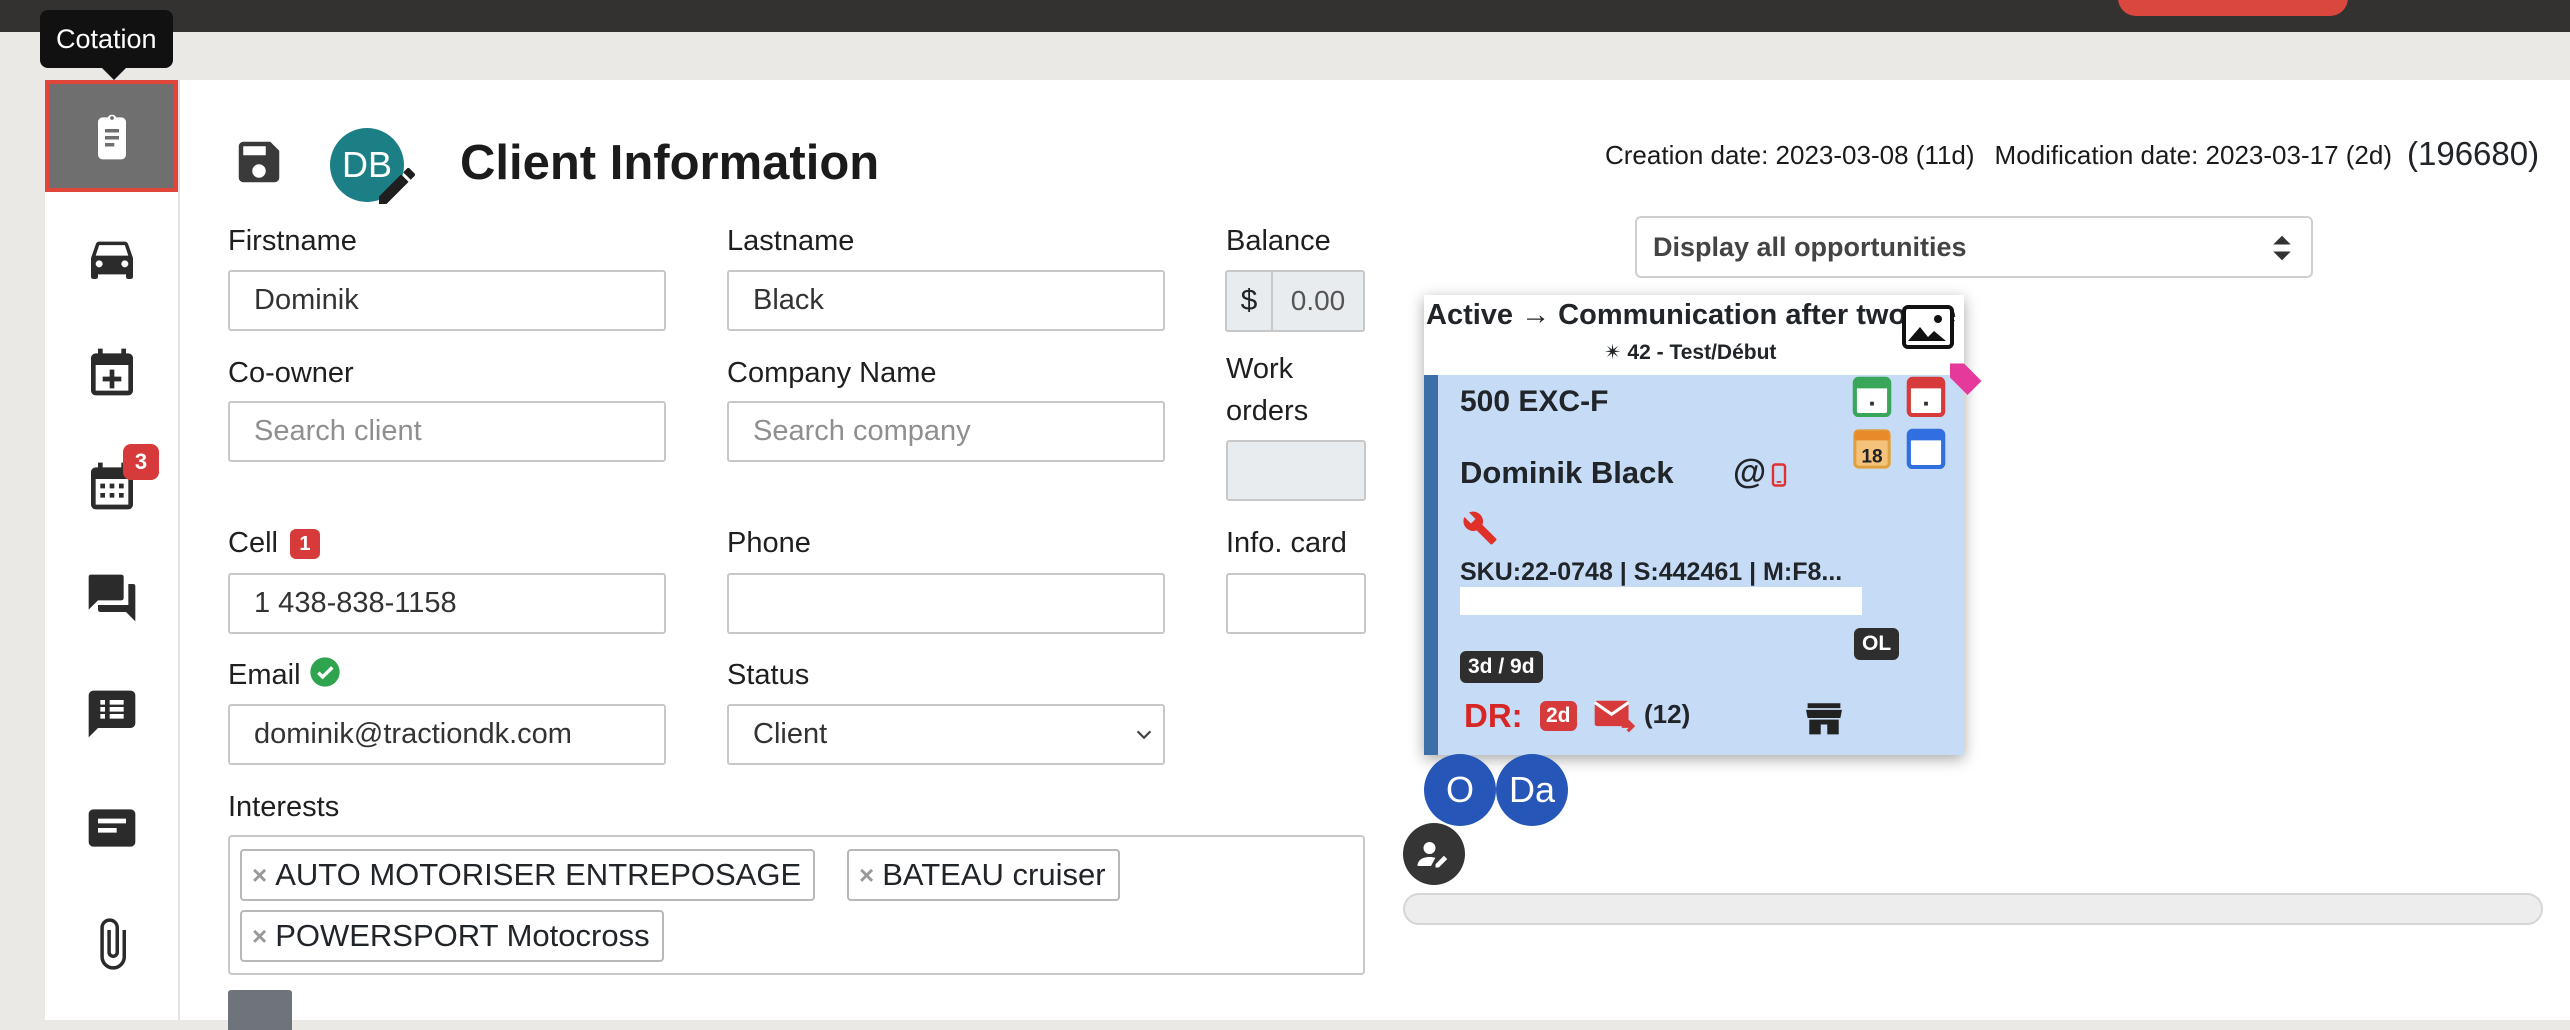 The image size is (2570, 1030). What do you see at coordinates (264, 675) in the screenshot?
I see `email-label-text: Email` at bounding box center [264, 675].